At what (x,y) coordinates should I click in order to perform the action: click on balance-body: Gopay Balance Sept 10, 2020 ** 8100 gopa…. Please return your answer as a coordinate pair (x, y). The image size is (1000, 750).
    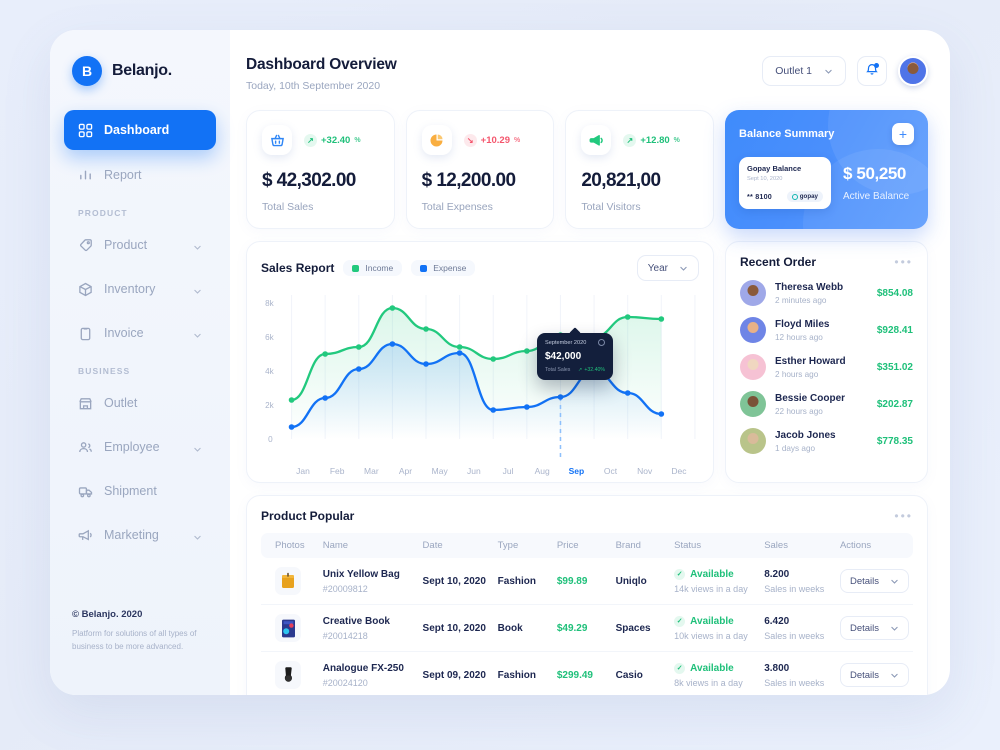
    Looking at the image, I should click on (826, 183).